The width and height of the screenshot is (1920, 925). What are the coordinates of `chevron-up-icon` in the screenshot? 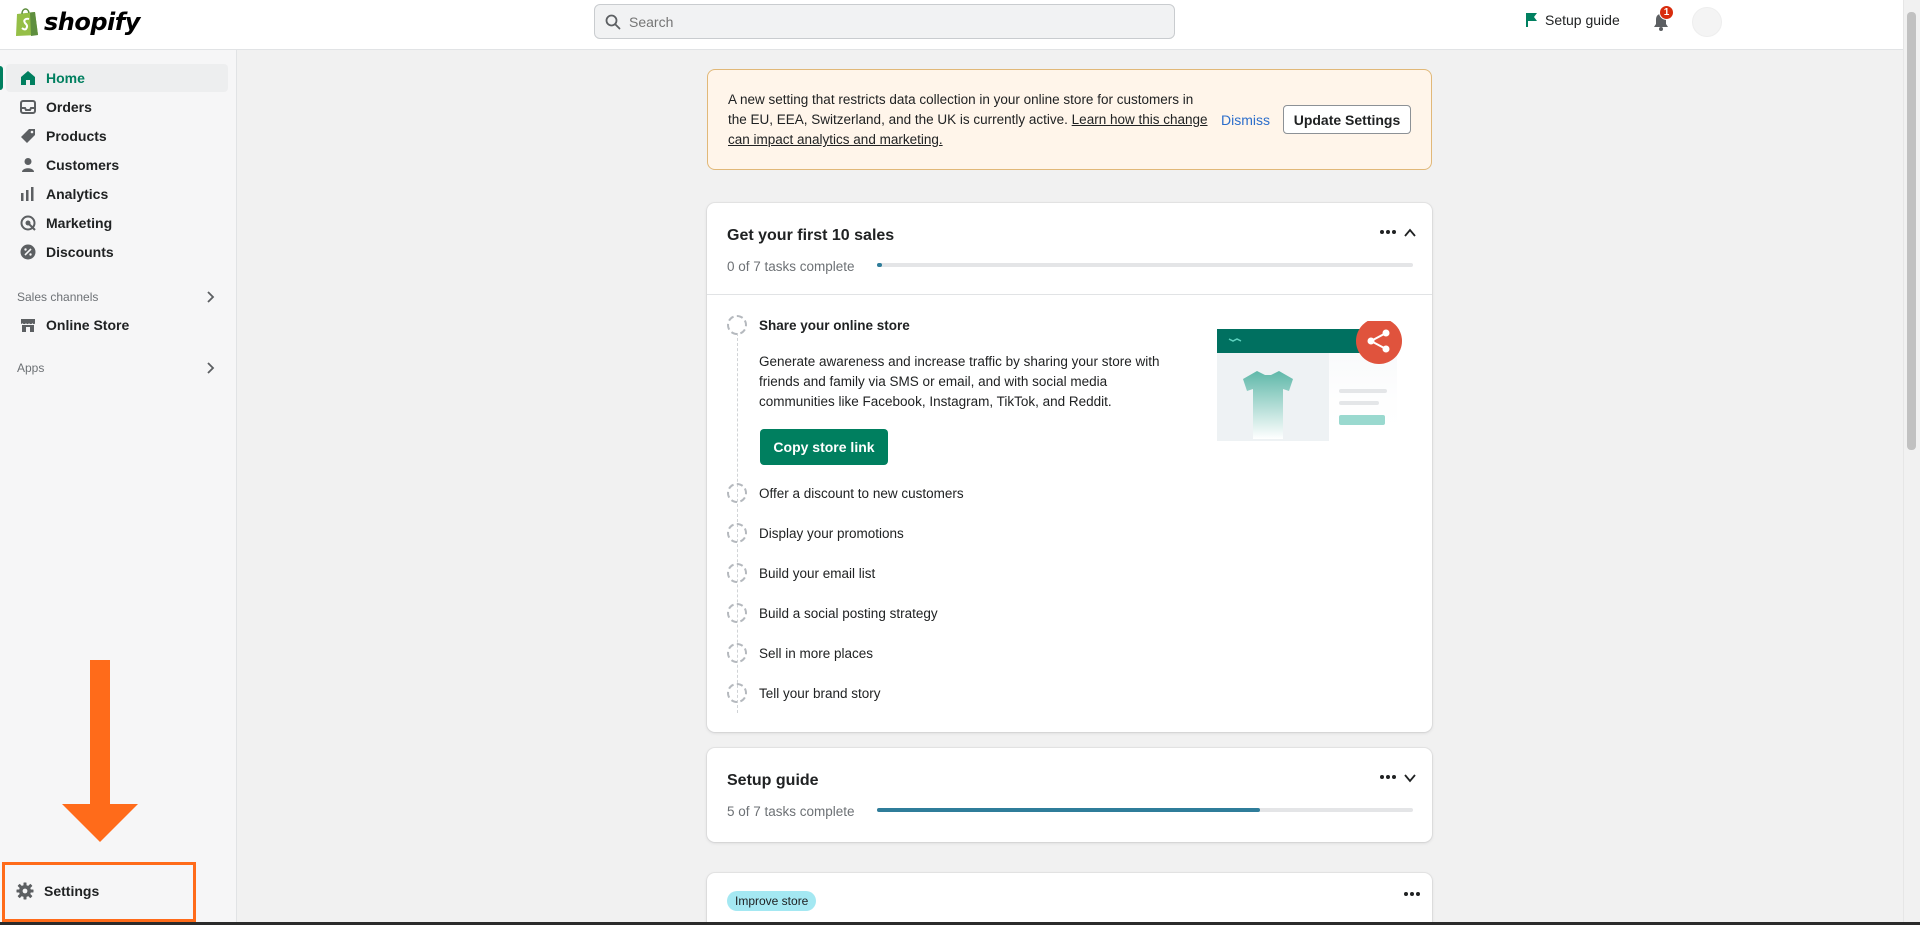 It's located at (1410, 233).